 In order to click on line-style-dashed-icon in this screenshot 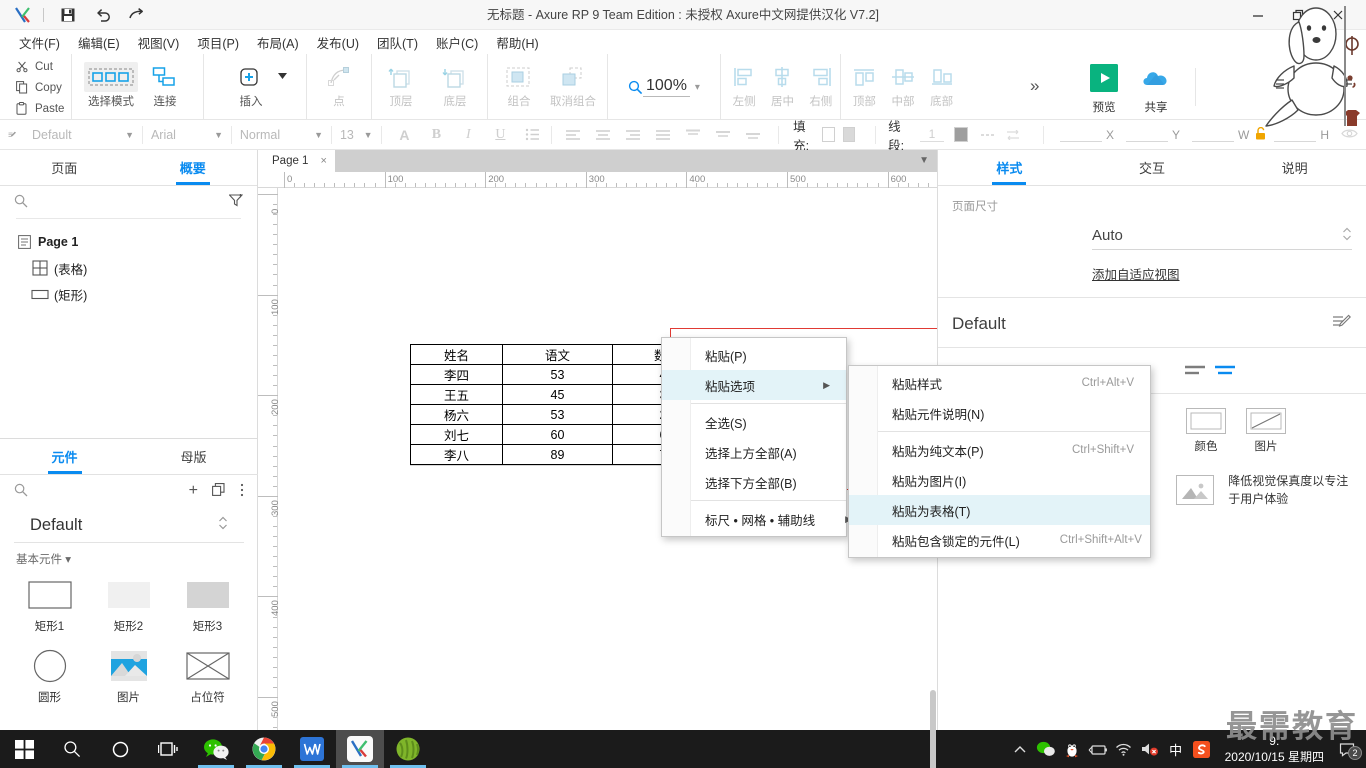, I will do `click(988, 135)`.